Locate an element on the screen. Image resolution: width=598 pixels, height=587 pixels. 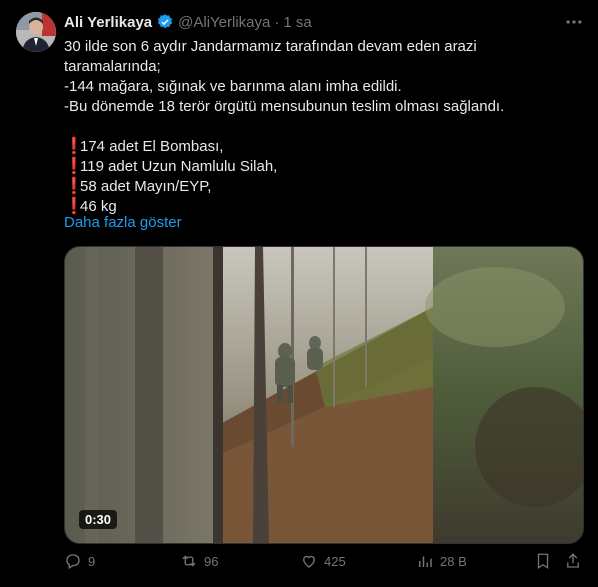
share-button is located at coordinates (576, 561).